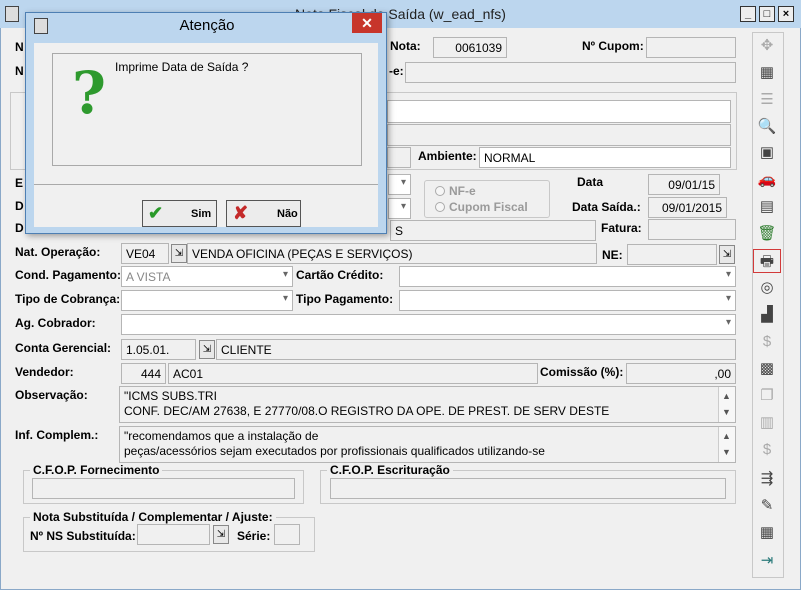 This screenshot has width=801, height=590. I want to click on nat-operacao-lookup-button: ⇲, so click(179, 253).